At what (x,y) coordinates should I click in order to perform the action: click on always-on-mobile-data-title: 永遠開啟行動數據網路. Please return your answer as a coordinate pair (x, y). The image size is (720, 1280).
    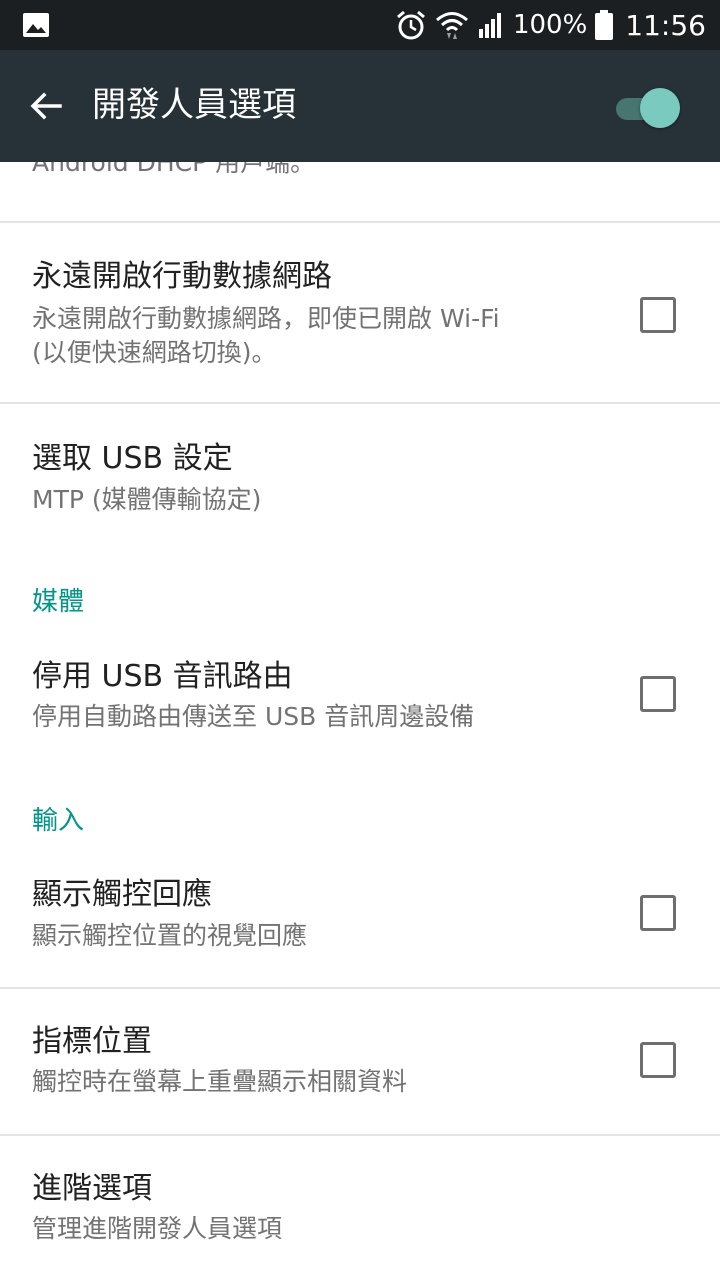
    Looking at the image, I should click on (182, 276).